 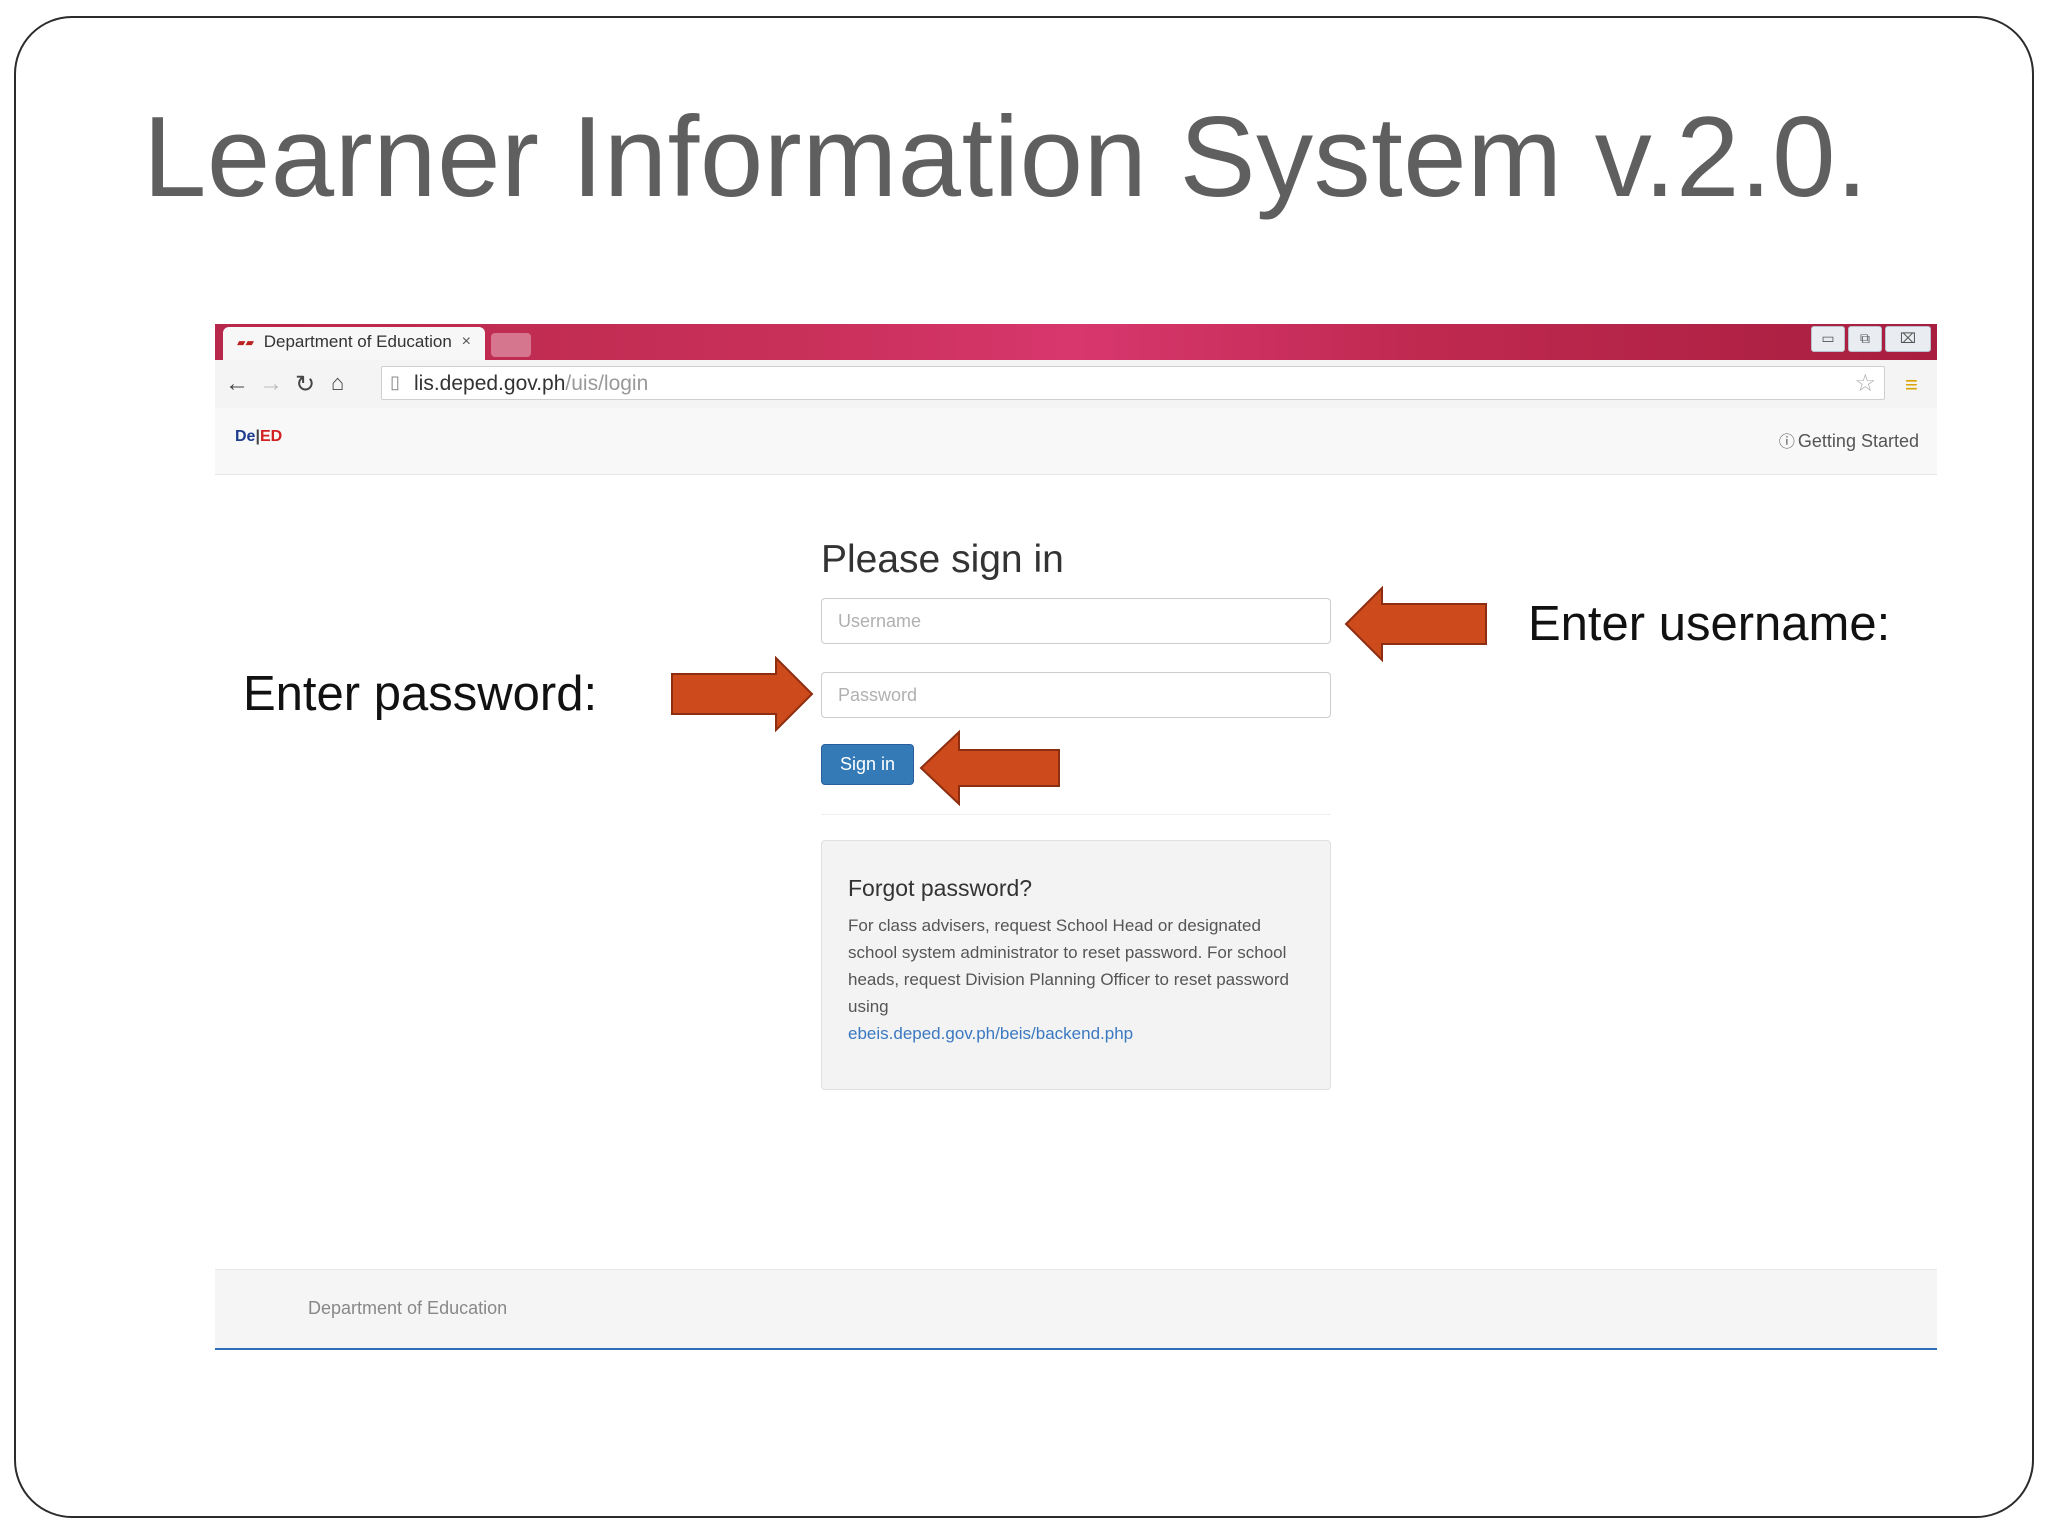 I want to click on tab-strip: ▰▰ Department of Education × ▭ ⧉ ⌧, so click(x=1076, y=342).